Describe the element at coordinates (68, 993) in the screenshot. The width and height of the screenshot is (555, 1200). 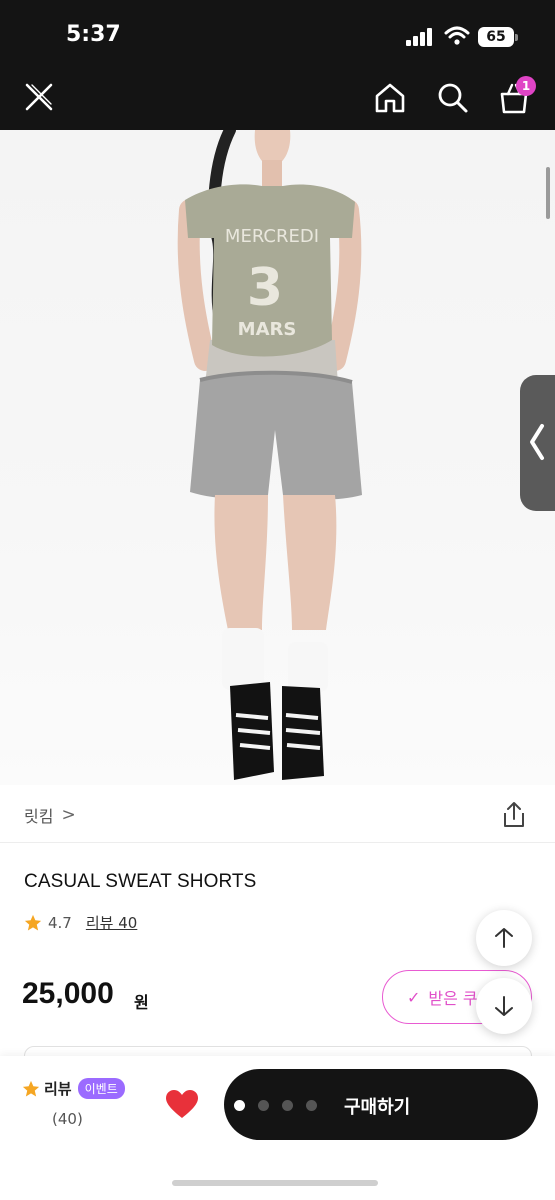
I see `price-value: 25,000` at that location.